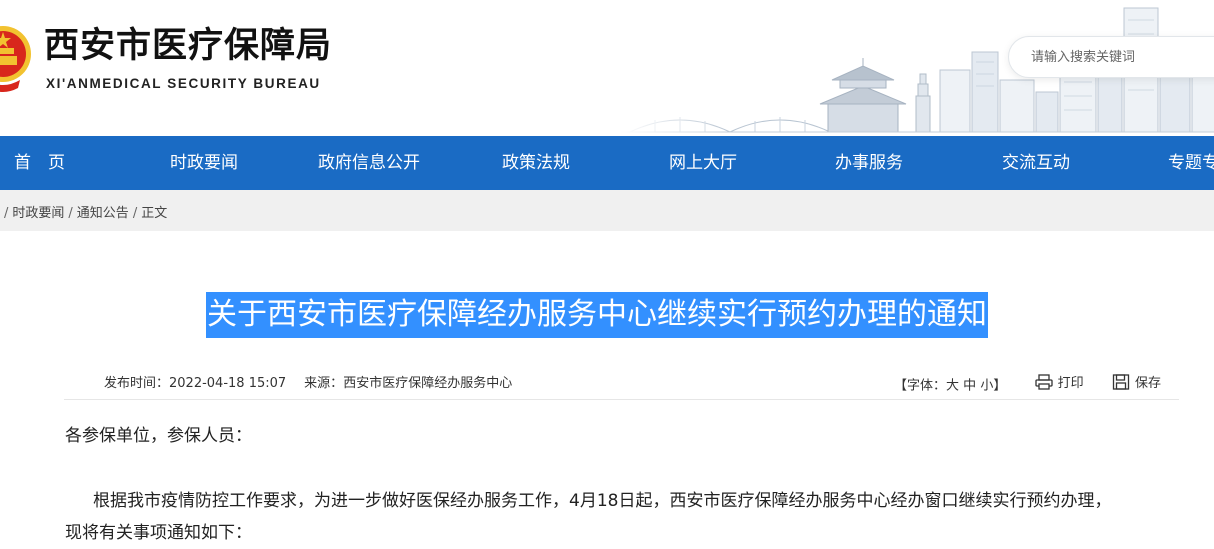  Describe the element at coordinates (1147, 383) in the screenshot. I see `save-label: 保存` at that location.